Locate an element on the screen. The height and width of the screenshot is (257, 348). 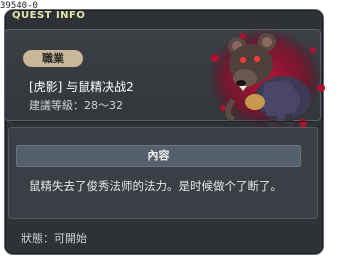
content-text: 鼠精失去了俊秀法师的法力。是时候做个了断了。 is located at coordinates (155, 186).